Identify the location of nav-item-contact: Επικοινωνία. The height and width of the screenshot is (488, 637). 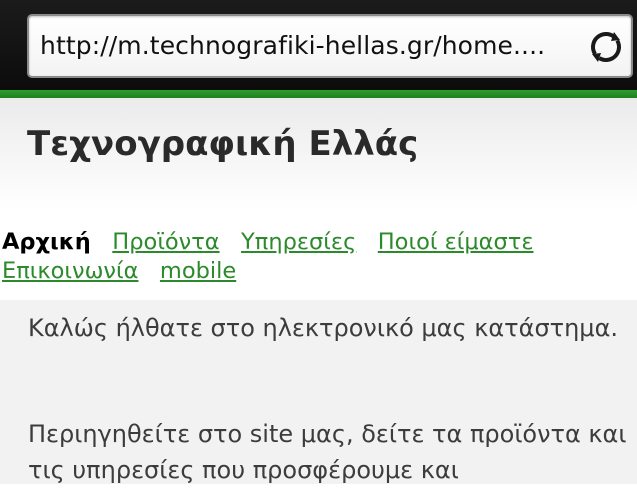
(70, 271).